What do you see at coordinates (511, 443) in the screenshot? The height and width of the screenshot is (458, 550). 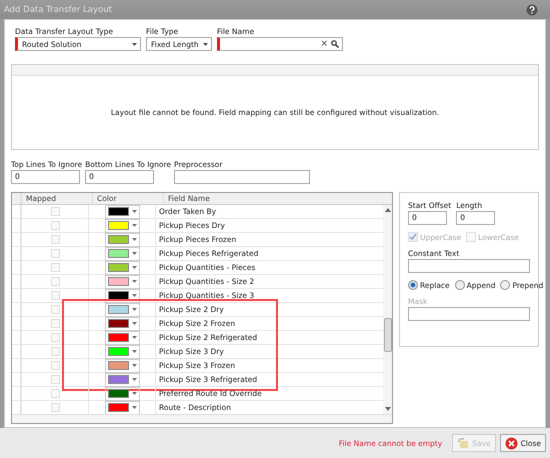 I see `close-icon` at bounding box center [511, 443].